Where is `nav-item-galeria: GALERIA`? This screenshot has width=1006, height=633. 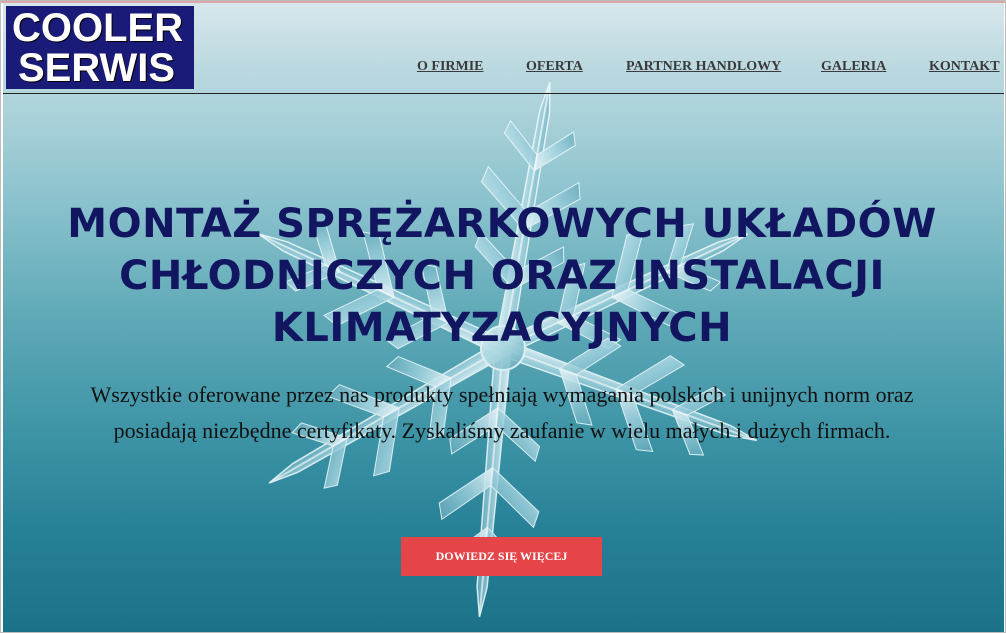
nav-item-galeria: GALERIA is located at coordinates (853, 67).